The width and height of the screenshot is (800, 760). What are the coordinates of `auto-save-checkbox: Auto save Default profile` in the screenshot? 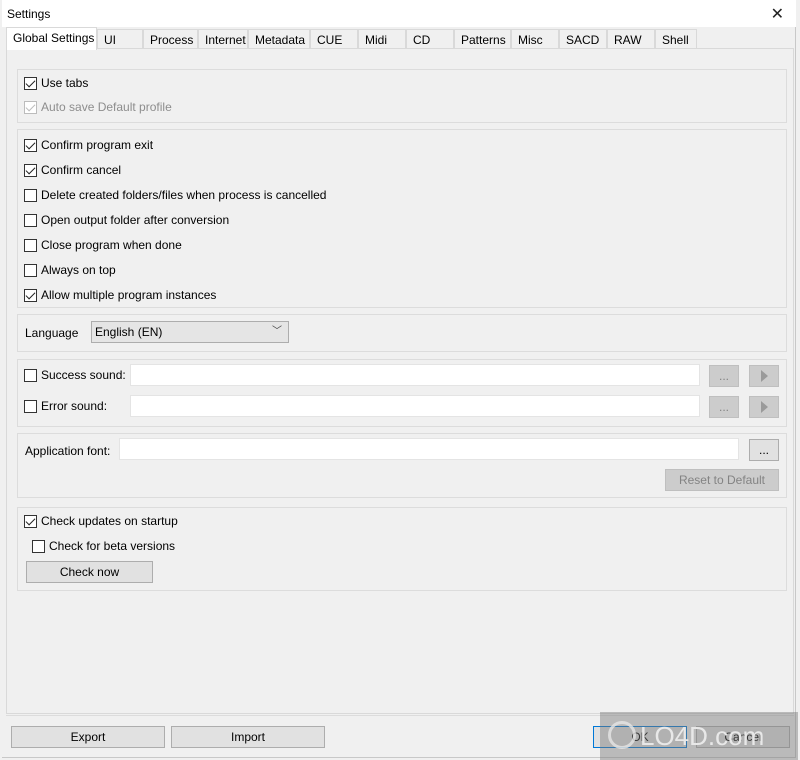 It's located at (98, 107).